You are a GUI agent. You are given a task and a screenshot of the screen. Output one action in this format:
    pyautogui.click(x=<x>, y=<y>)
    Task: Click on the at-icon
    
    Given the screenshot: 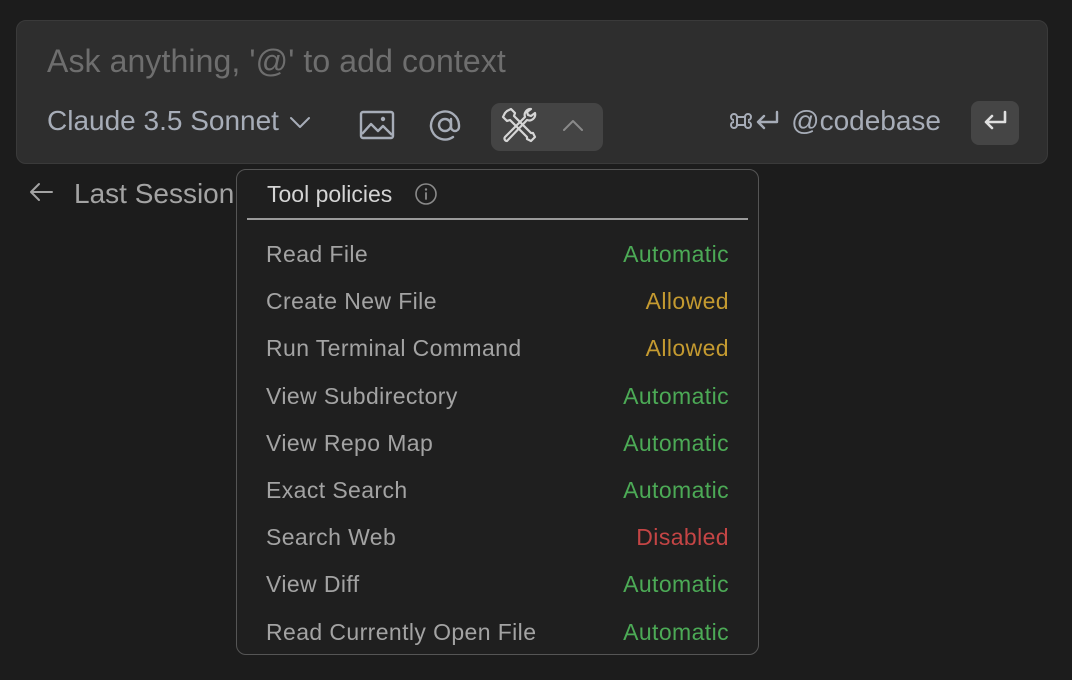 What is the action you would take?
    pyautogui.click(x=445, y=127)
    